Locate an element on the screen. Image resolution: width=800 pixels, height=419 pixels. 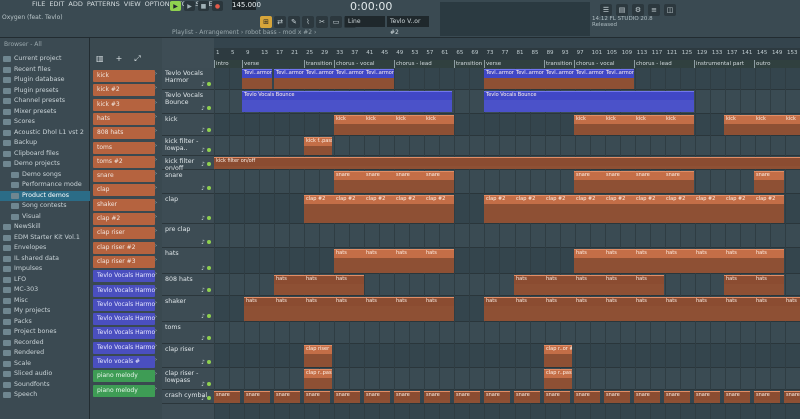
browser-item: Sliced audio is located at coordinates (45, 374).